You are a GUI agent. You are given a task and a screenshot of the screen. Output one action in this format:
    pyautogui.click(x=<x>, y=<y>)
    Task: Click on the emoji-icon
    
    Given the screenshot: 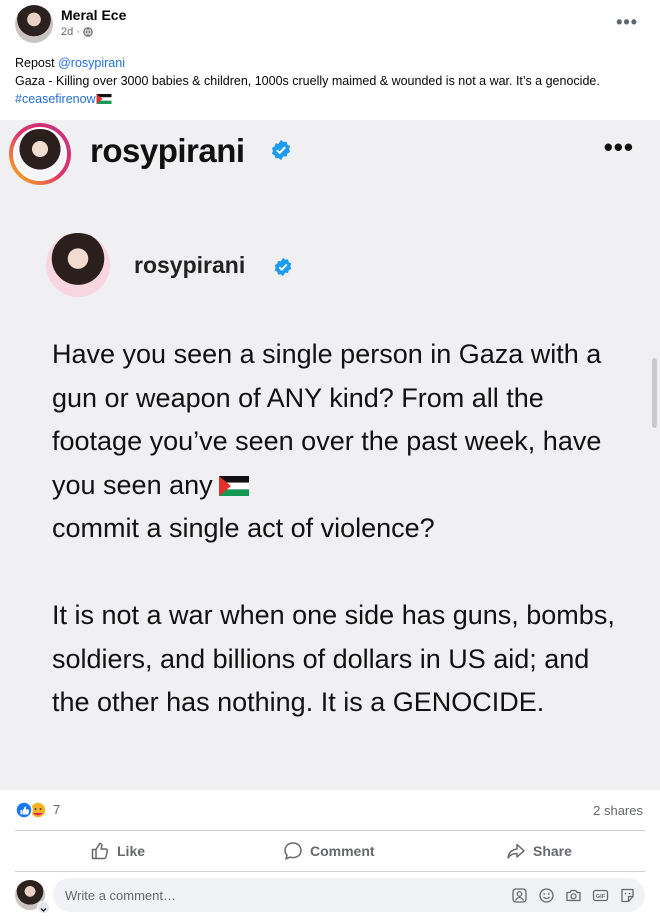 What is the action you would take?
    pyautogui.click(x=546, y=895)
    